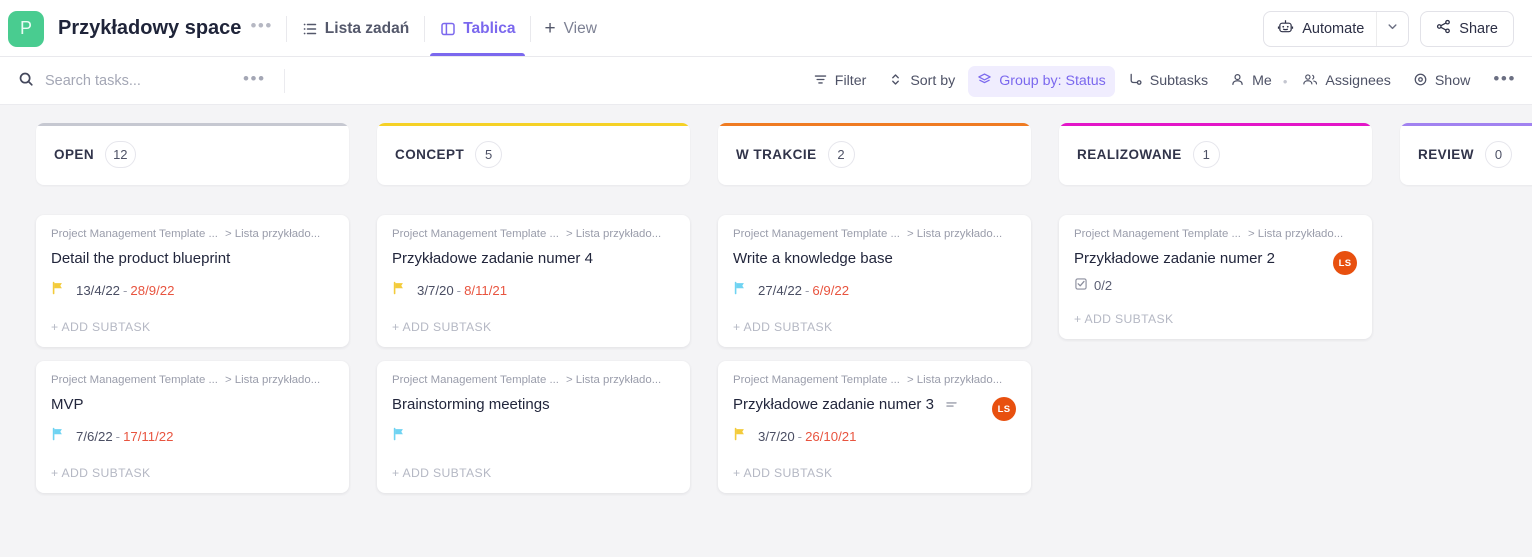  What do you see at coordinates (1466, 340) in the screenshot?
I see `board-column: REVIEW 0` at bounding box center [1466, 340].